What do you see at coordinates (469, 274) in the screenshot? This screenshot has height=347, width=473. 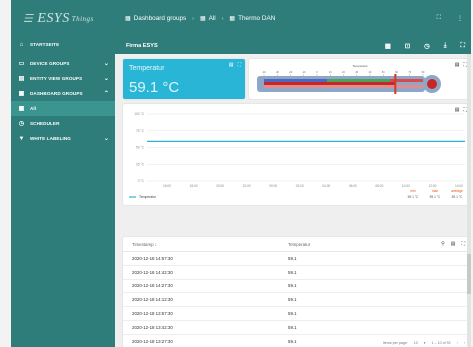 I see `scrollbar-thumb` at bounding box center [469, 274].